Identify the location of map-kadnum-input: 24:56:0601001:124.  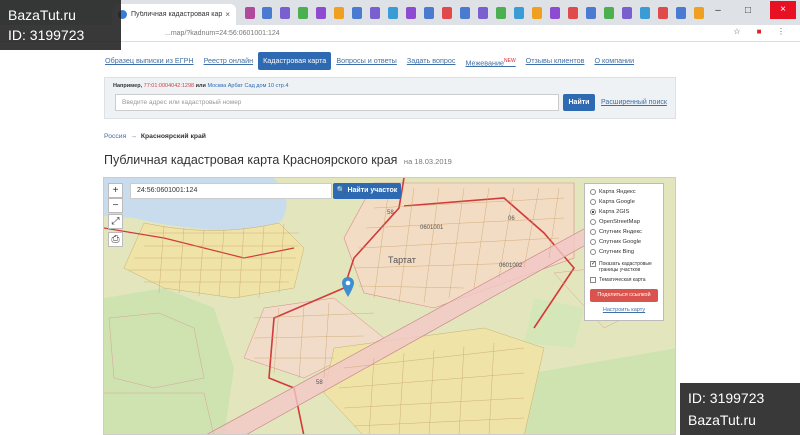
(231, 191).